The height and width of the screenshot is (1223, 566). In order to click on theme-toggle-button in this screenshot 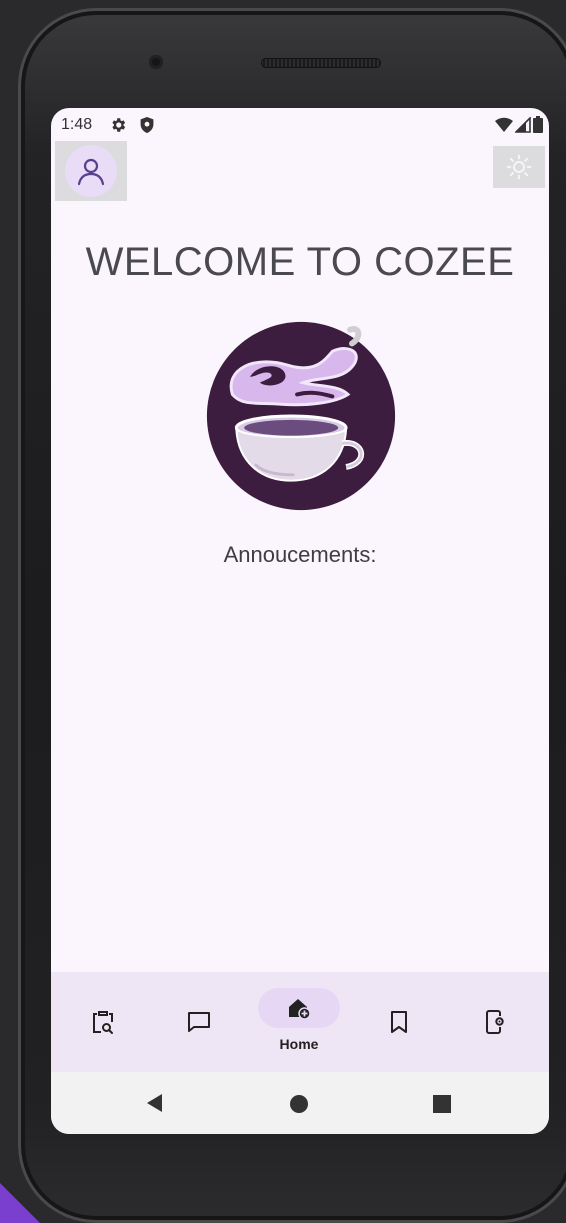, I will do `click(519, 167)`.